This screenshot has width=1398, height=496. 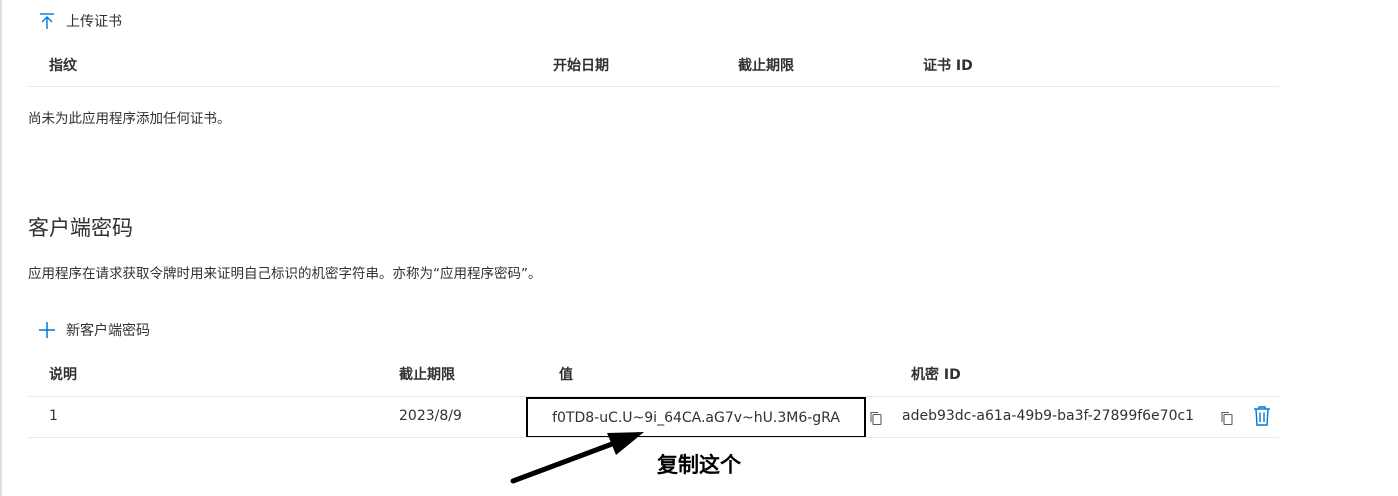 I want to click on column-header-thumbprint: 指纹, so click(x=63, y=66).